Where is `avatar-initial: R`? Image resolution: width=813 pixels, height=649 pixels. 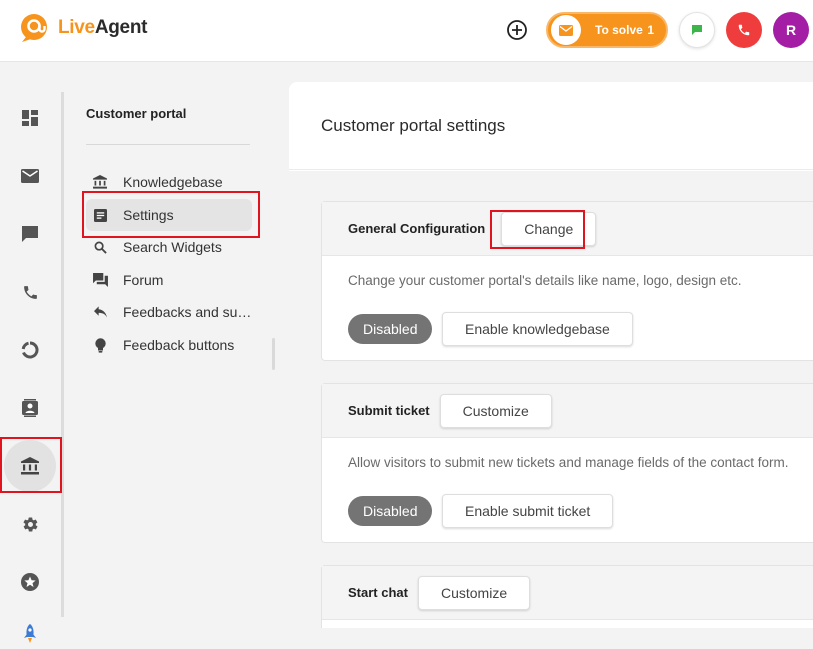 avatar-initial: R is located at coordinates (791, 30).